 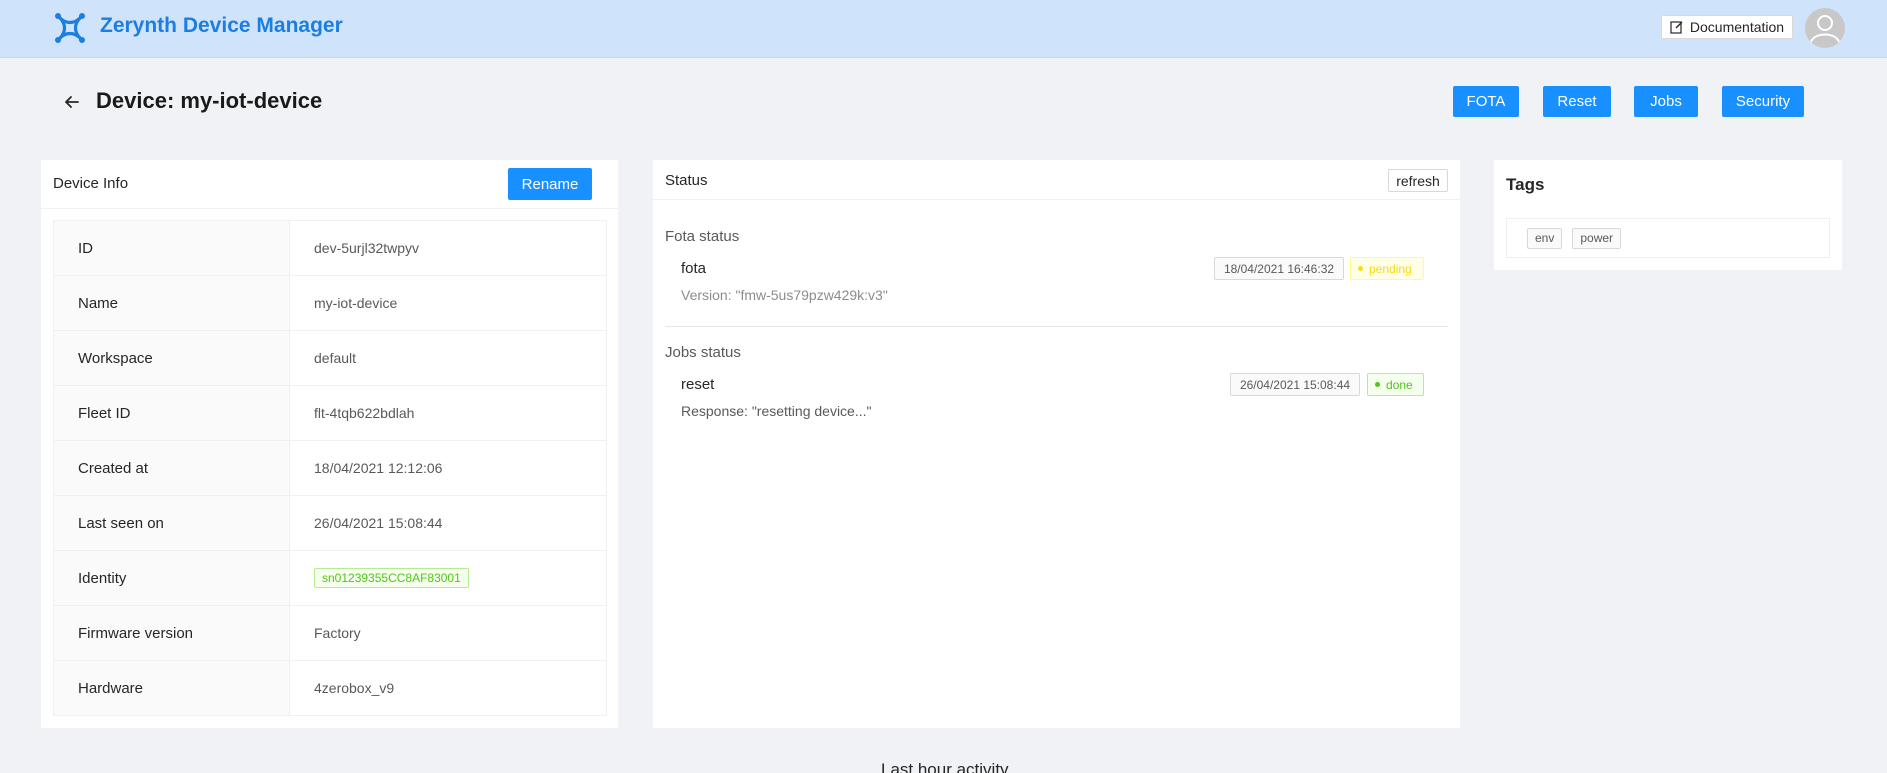 I want to click on fota-timestamp-tag: 18/04/2021 16:46:32, so click(x=1279, y=268).